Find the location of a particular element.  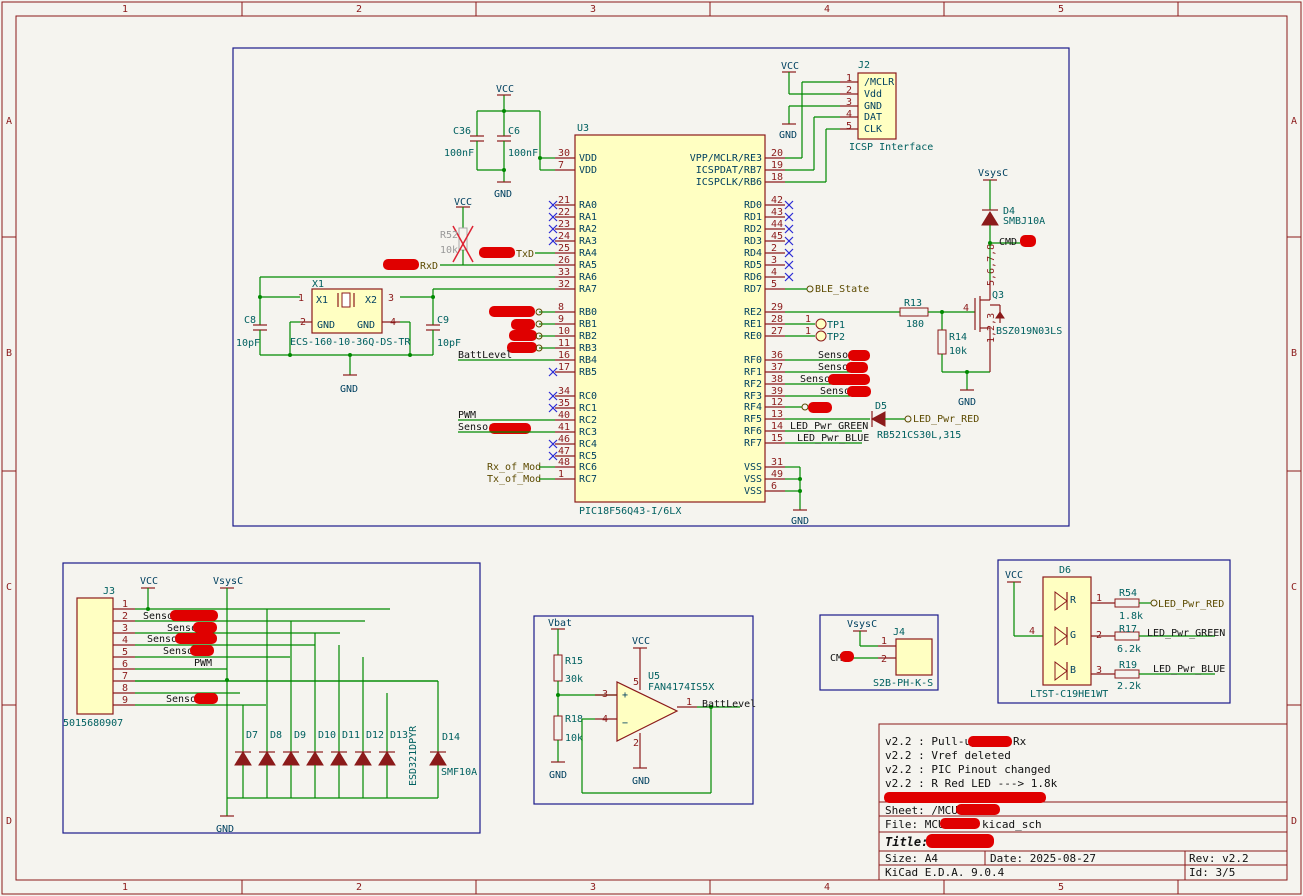

mcu-pin-number: 23 is located at coordinates (564, 224).